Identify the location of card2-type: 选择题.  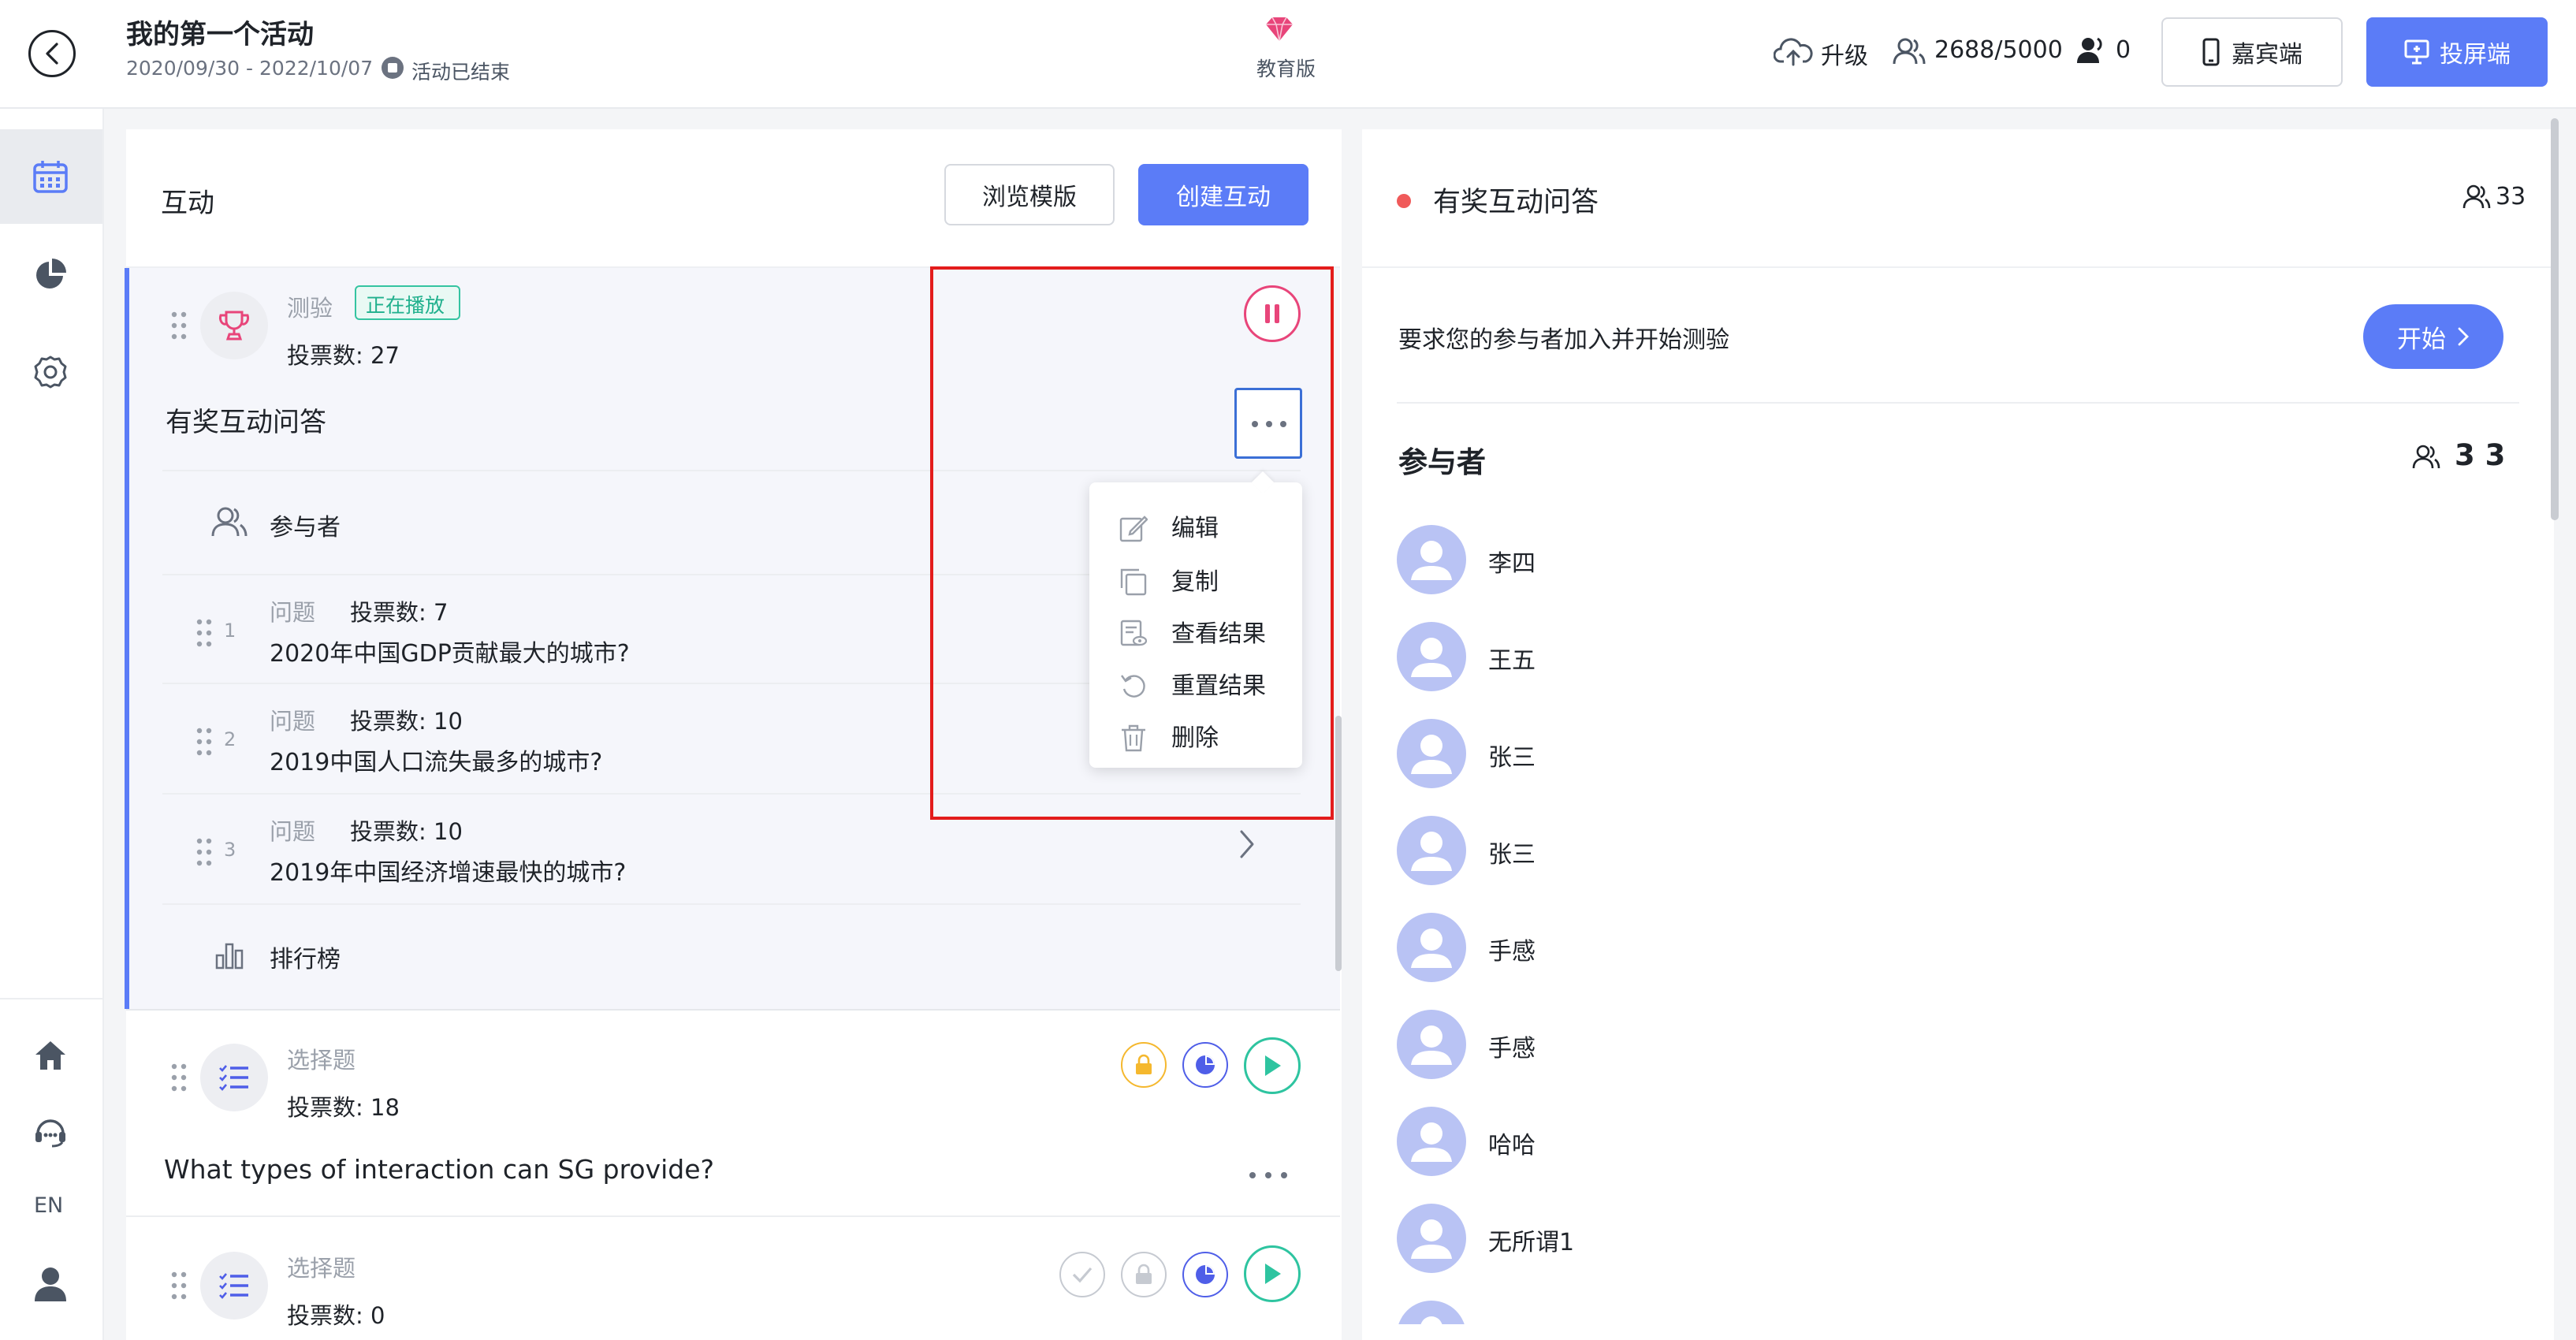
(321, 1060).